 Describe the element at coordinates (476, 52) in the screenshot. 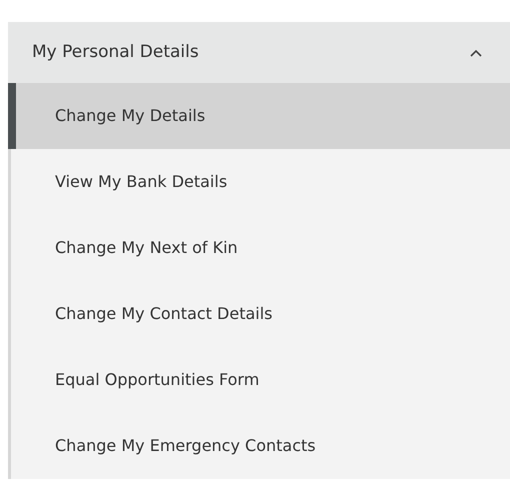

I see `chevron-icon` at that location.